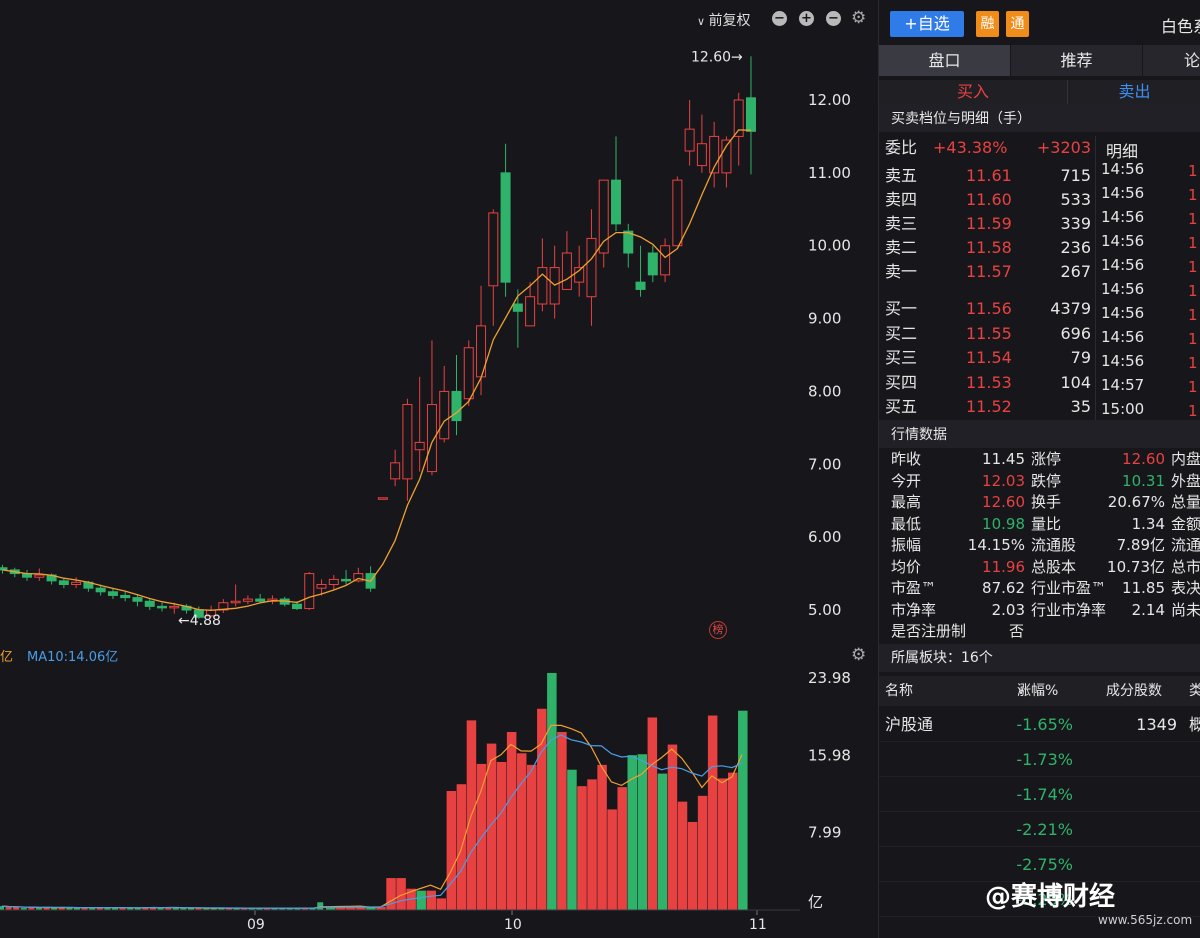  Describe the element at coordinates (987, 24) in the screenshot. I see `margin-tag-button: 融` at that location.